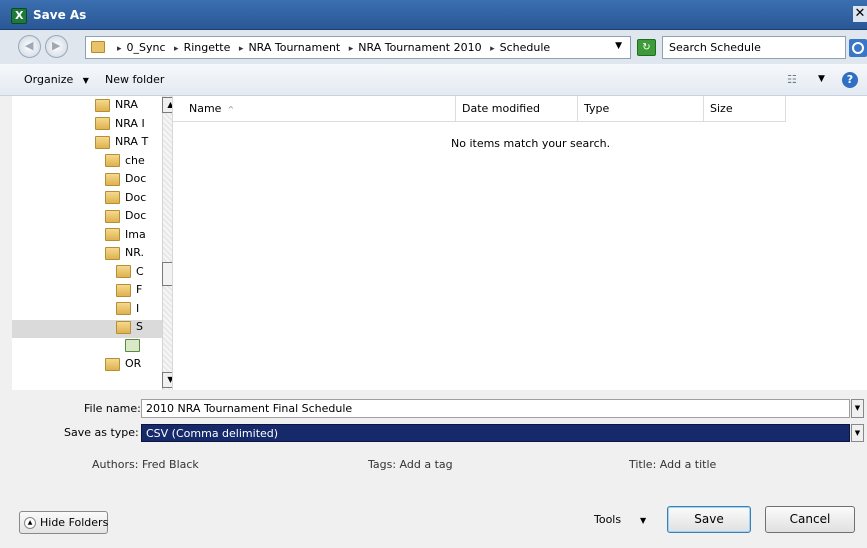  Describe the element at coordinates (140, 271) in the screenshot. I see `folder-tree-label: C` at that location.